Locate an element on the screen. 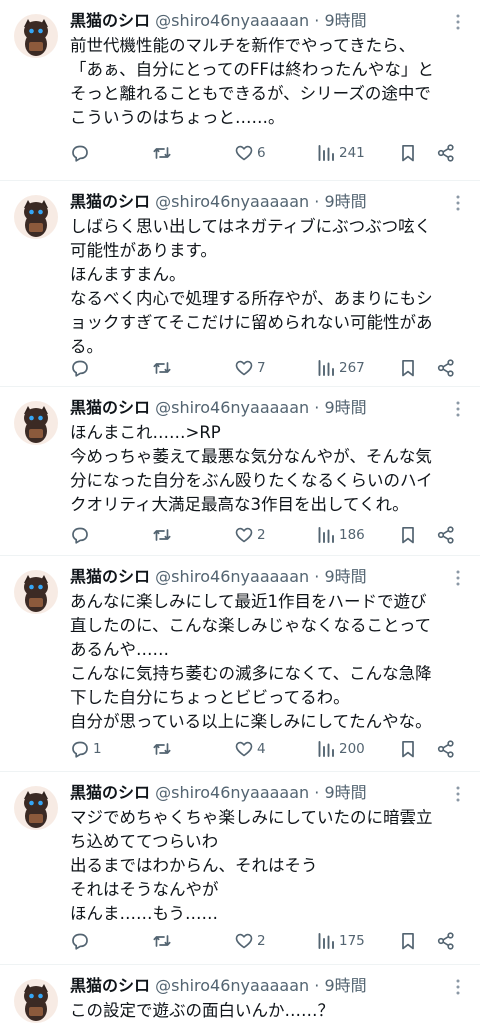 This screenshot has height=1026, width=480. action-bar: 2 186 is located at coordinates (268, 535).